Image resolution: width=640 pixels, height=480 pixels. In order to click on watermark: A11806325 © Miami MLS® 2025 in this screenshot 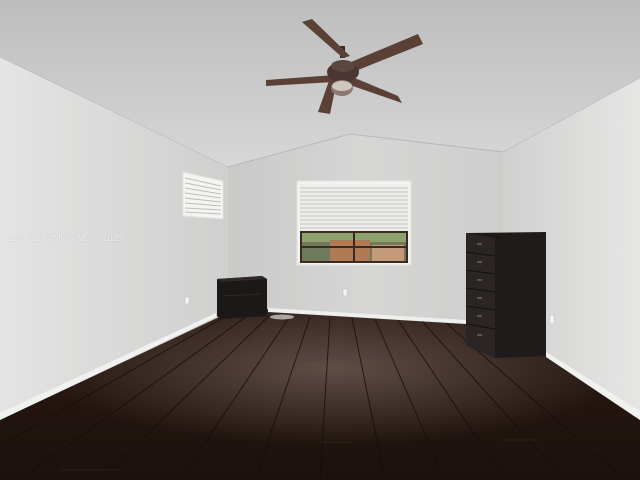, I will do `click(62, 238)`.